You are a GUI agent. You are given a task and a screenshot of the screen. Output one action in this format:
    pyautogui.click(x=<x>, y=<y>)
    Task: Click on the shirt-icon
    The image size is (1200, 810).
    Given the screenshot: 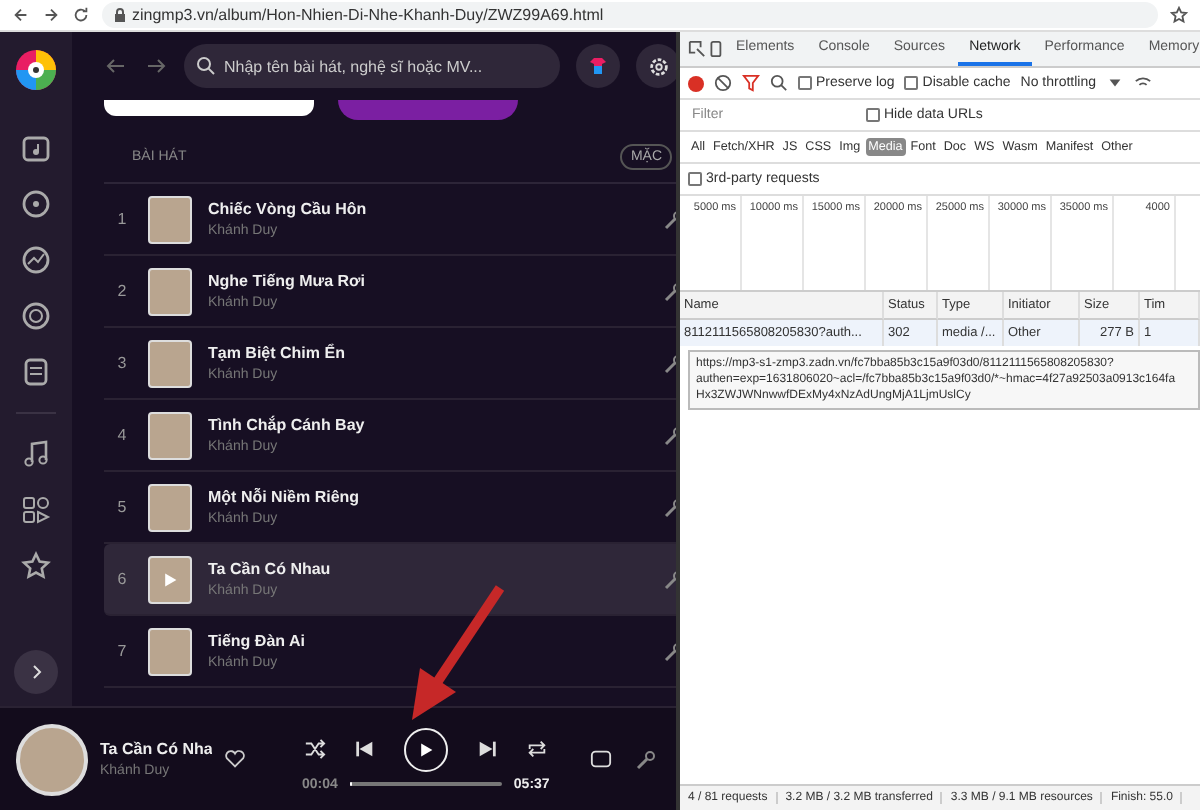 What is the action you would take?
    pyautogui.click(x=598, y=66)
    